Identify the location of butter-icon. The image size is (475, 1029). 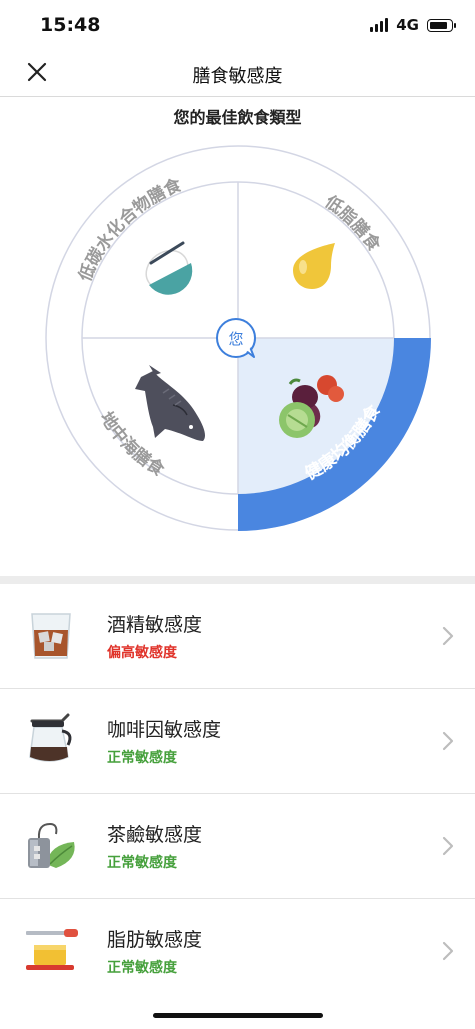
(52, 949).